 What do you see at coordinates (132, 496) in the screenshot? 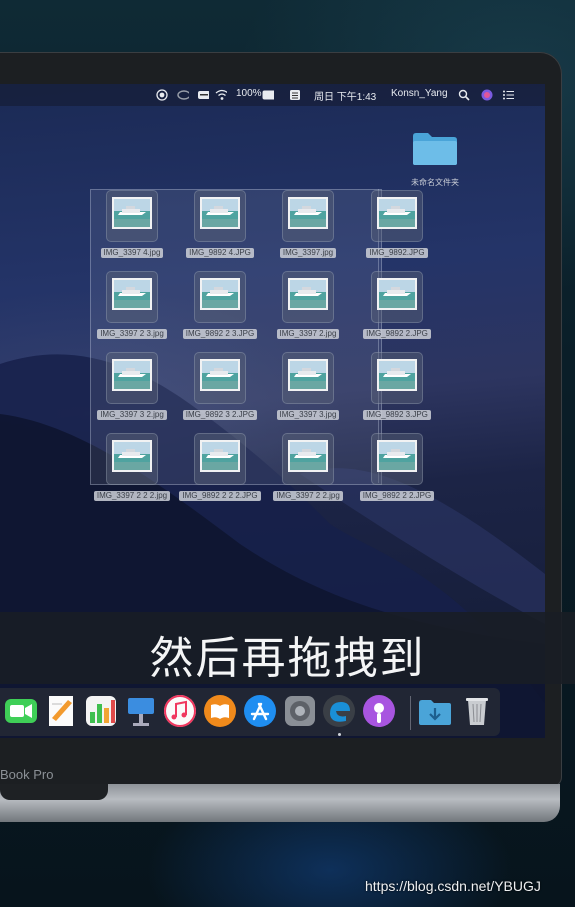
I see `file-name: IMG_3397 2 2 2.jpg` at bounding box center [132, 496].